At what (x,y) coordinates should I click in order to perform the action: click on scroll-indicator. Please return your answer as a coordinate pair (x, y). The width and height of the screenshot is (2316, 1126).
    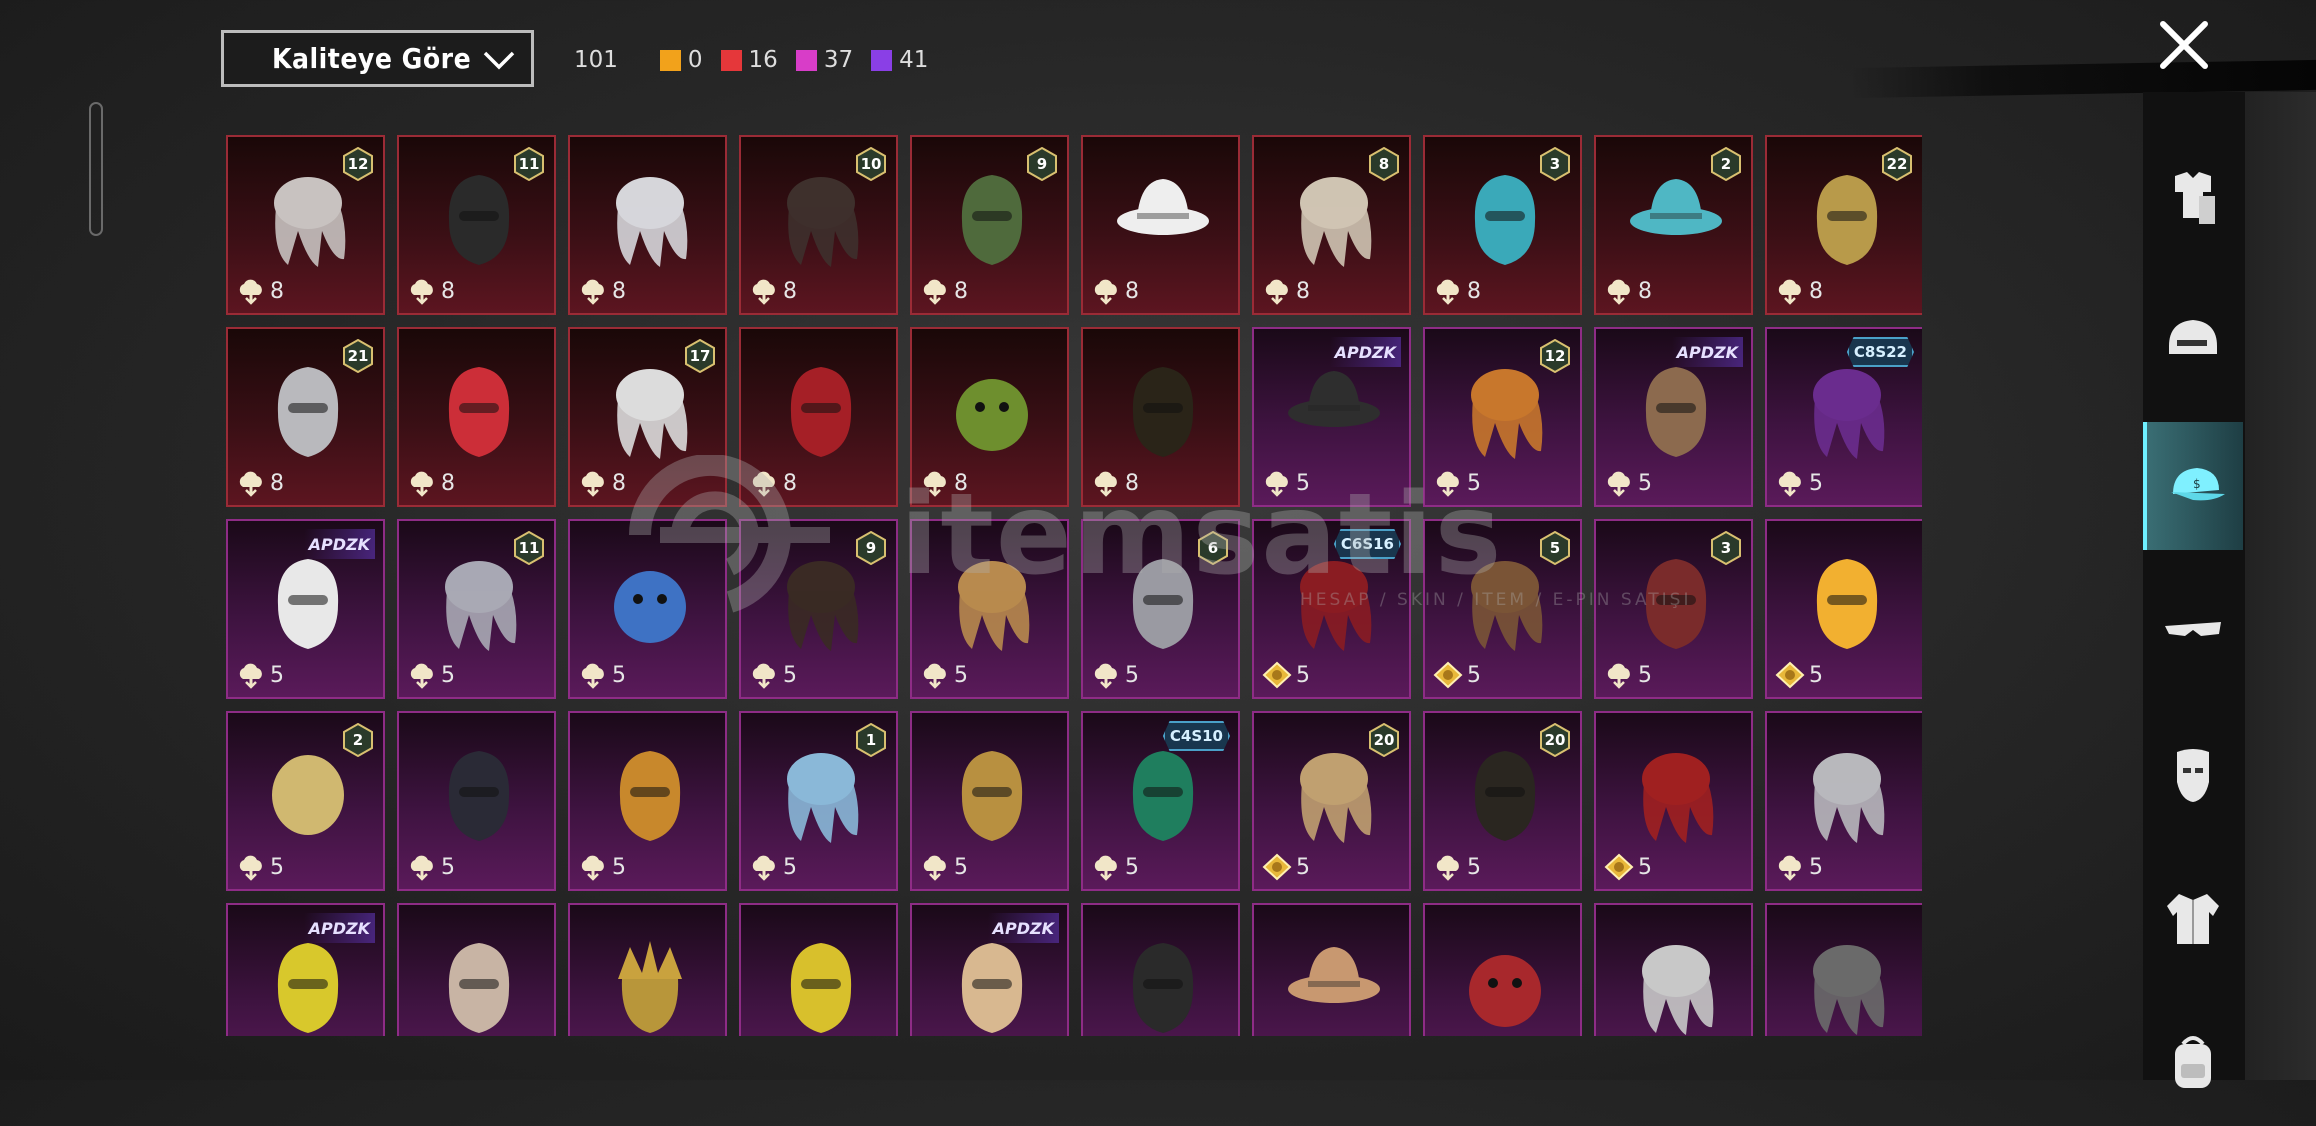
    Looking at the image, I should click on (96, 169).